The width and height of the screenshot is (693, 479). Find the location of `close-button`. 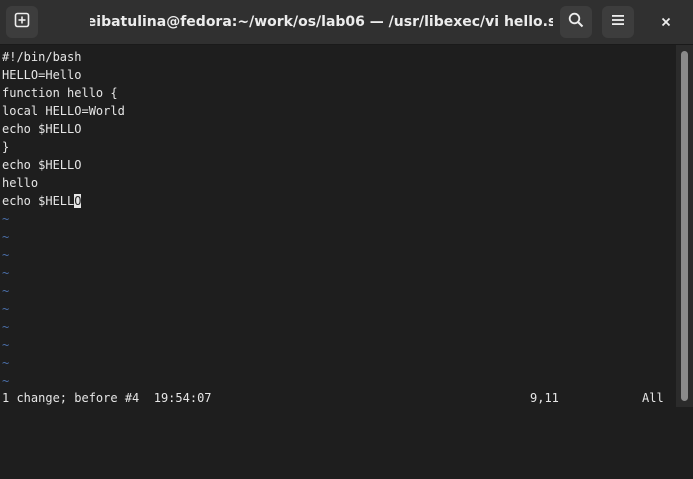

close-button is located at coordinates (666, 22).